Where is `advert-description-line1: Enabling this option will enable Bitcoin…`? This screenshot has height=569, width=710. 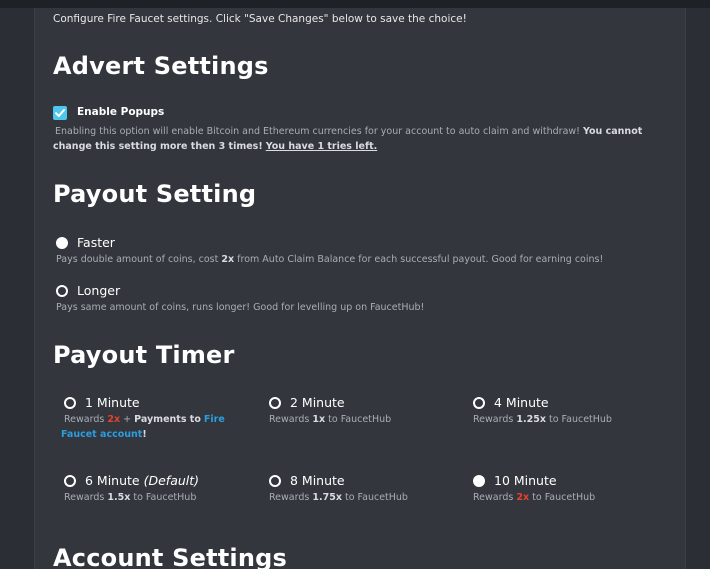 advert-description-line1: Enabling this option will enable Bitcoin… is located at coordinates (348, 131).